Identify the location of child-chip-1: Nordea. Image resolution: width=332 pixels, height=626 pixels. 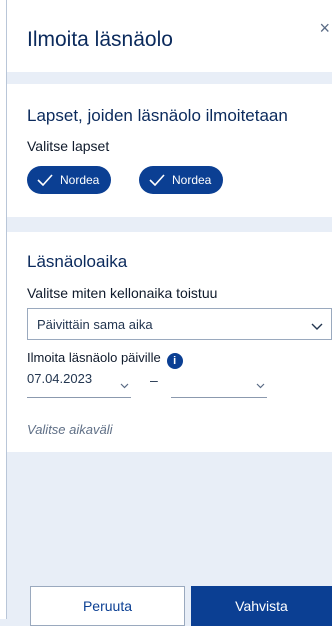
(69, 180).